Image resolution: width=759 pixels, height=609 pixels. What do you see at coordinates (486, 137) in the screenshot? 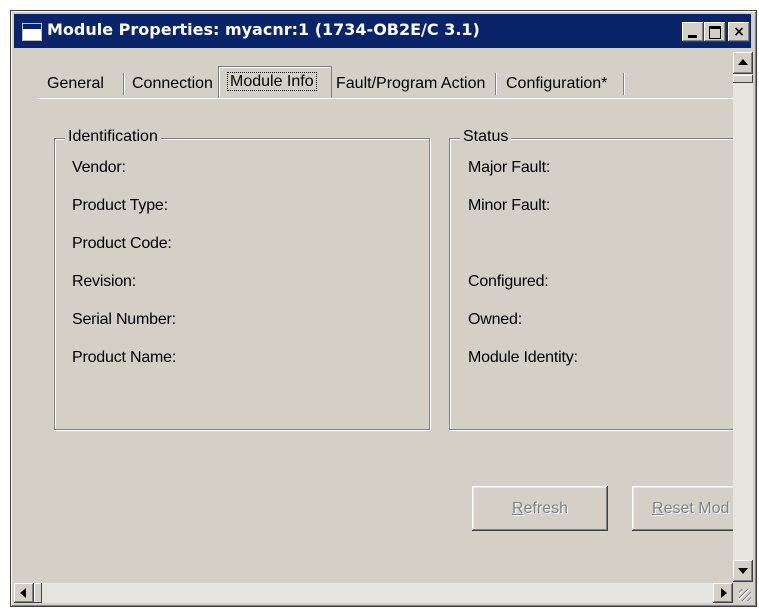
I see `status-legend: Status` at bounding box center [486, 137].